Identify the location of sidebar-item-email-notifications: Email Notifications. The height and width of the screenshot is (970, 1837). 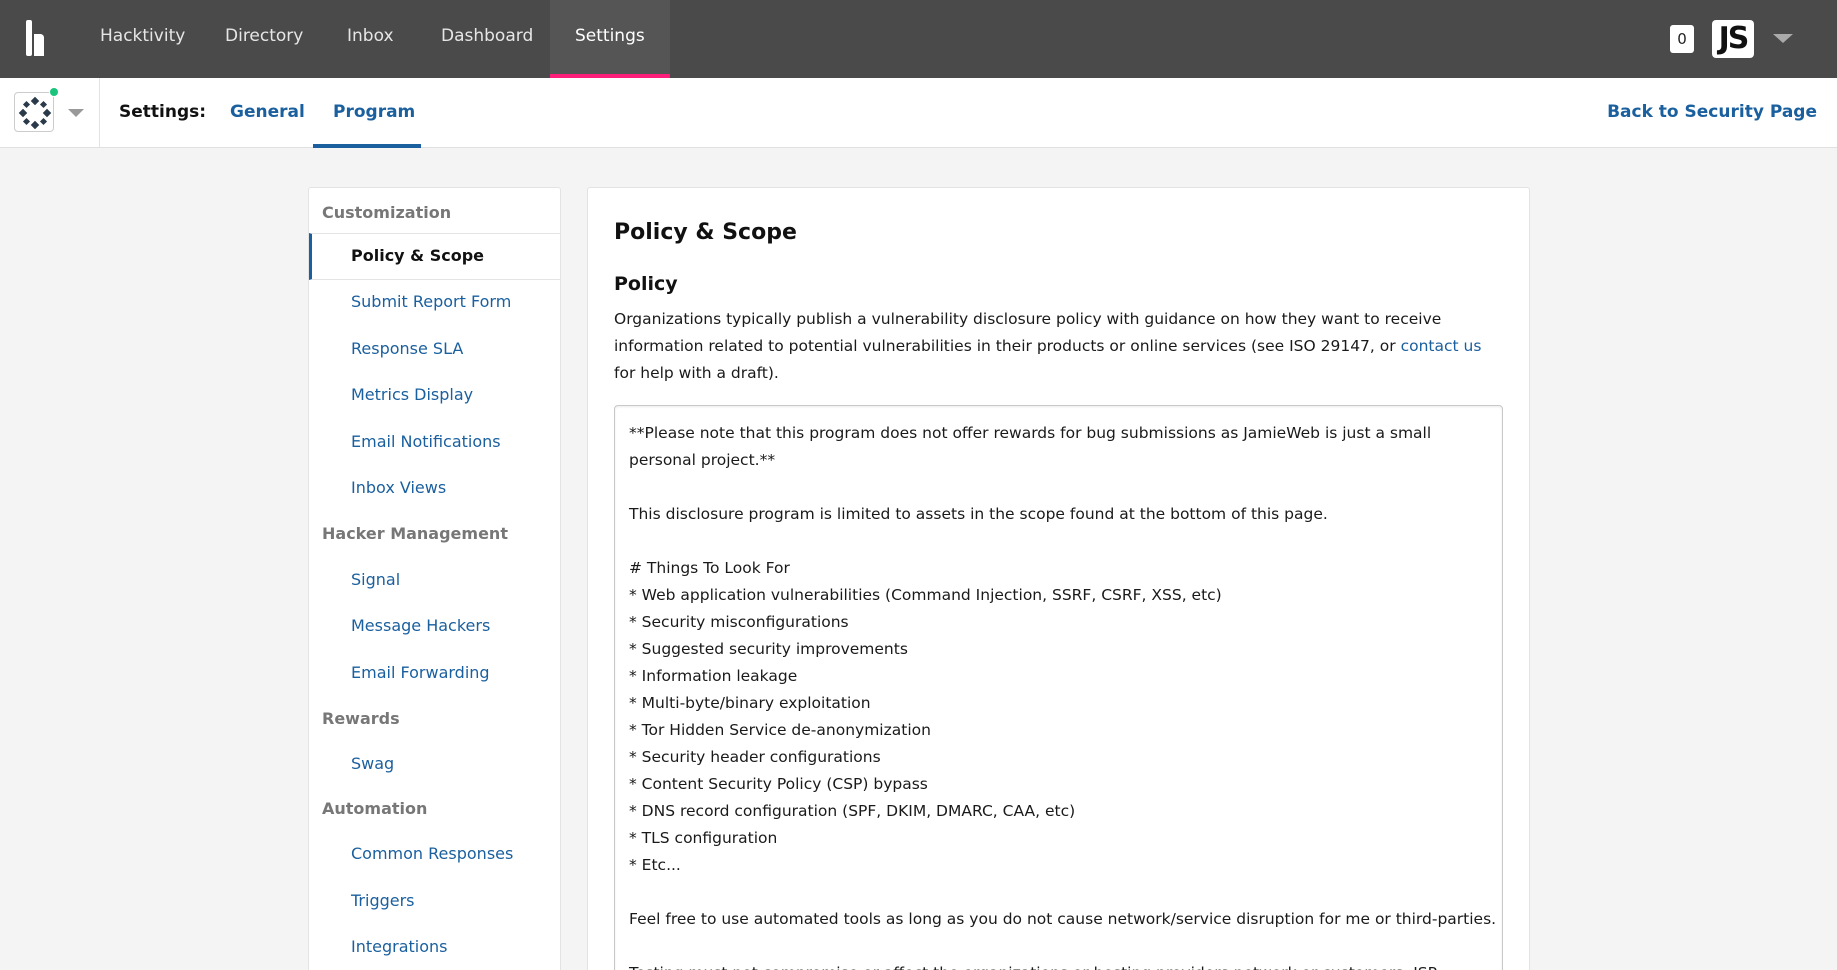
(426, 441).